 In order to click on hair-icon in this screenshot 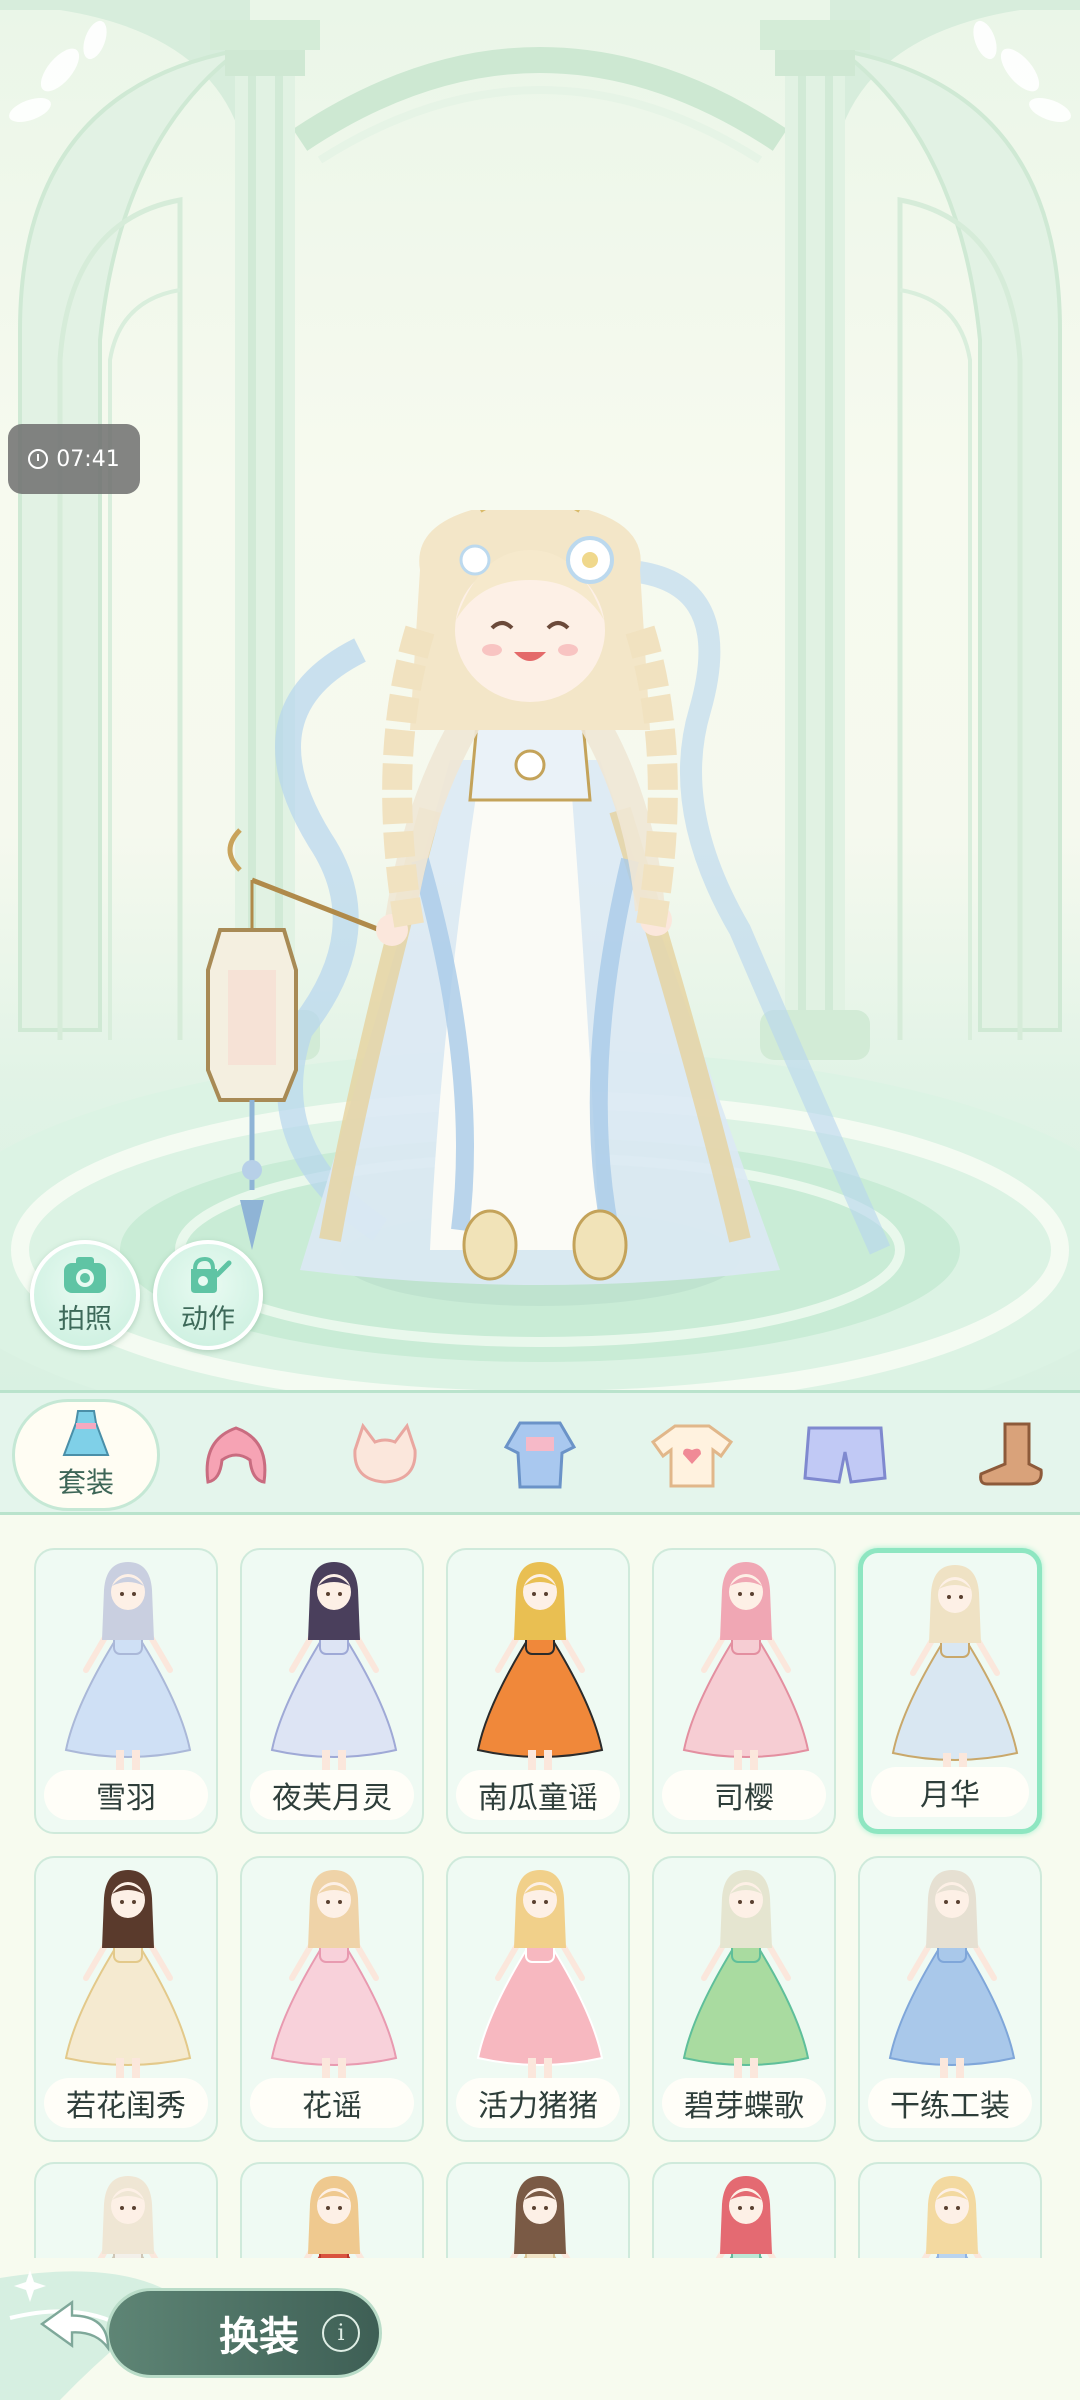, I will do `click(236, 1455)`.